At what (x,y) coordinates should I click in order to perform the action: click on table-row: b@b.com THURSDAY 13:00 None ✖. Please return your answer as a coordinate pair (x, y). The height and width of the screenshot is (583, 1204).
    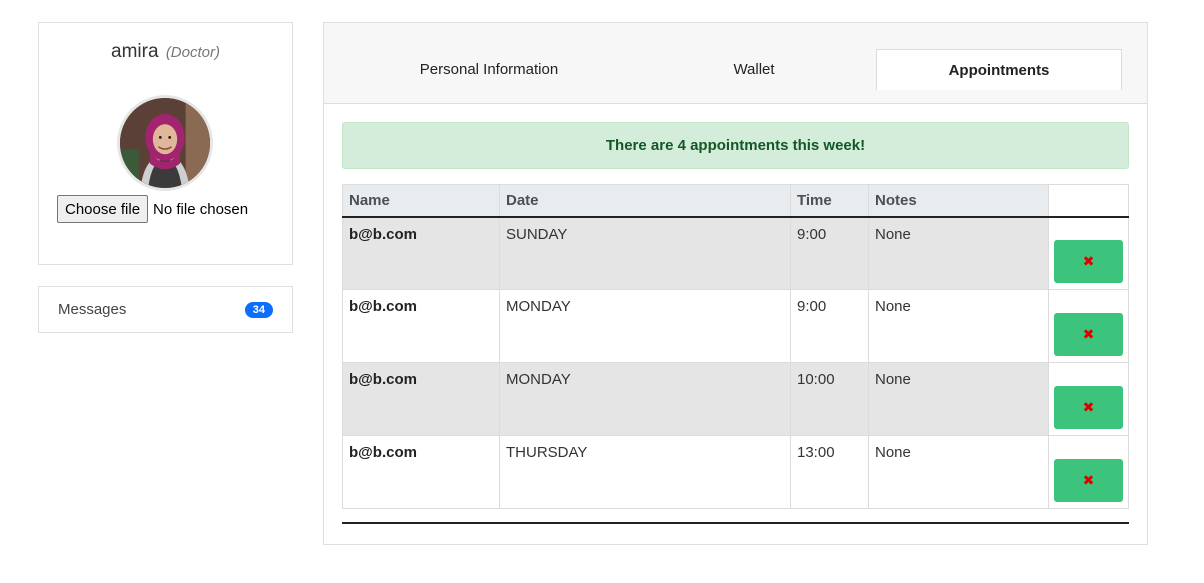
    Looking at the image, I should click on (735, 472).